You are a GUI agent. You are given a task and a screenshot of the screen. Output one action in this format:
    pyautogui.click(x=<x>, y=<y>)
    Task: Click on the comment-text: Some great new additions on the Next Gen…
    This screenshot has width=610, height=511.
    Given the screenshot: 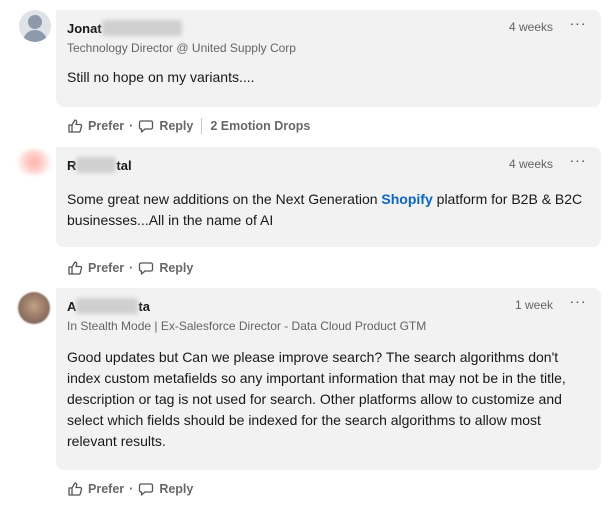 What is the action you would take?
    pyautogui.click(x=327, y=210)
    